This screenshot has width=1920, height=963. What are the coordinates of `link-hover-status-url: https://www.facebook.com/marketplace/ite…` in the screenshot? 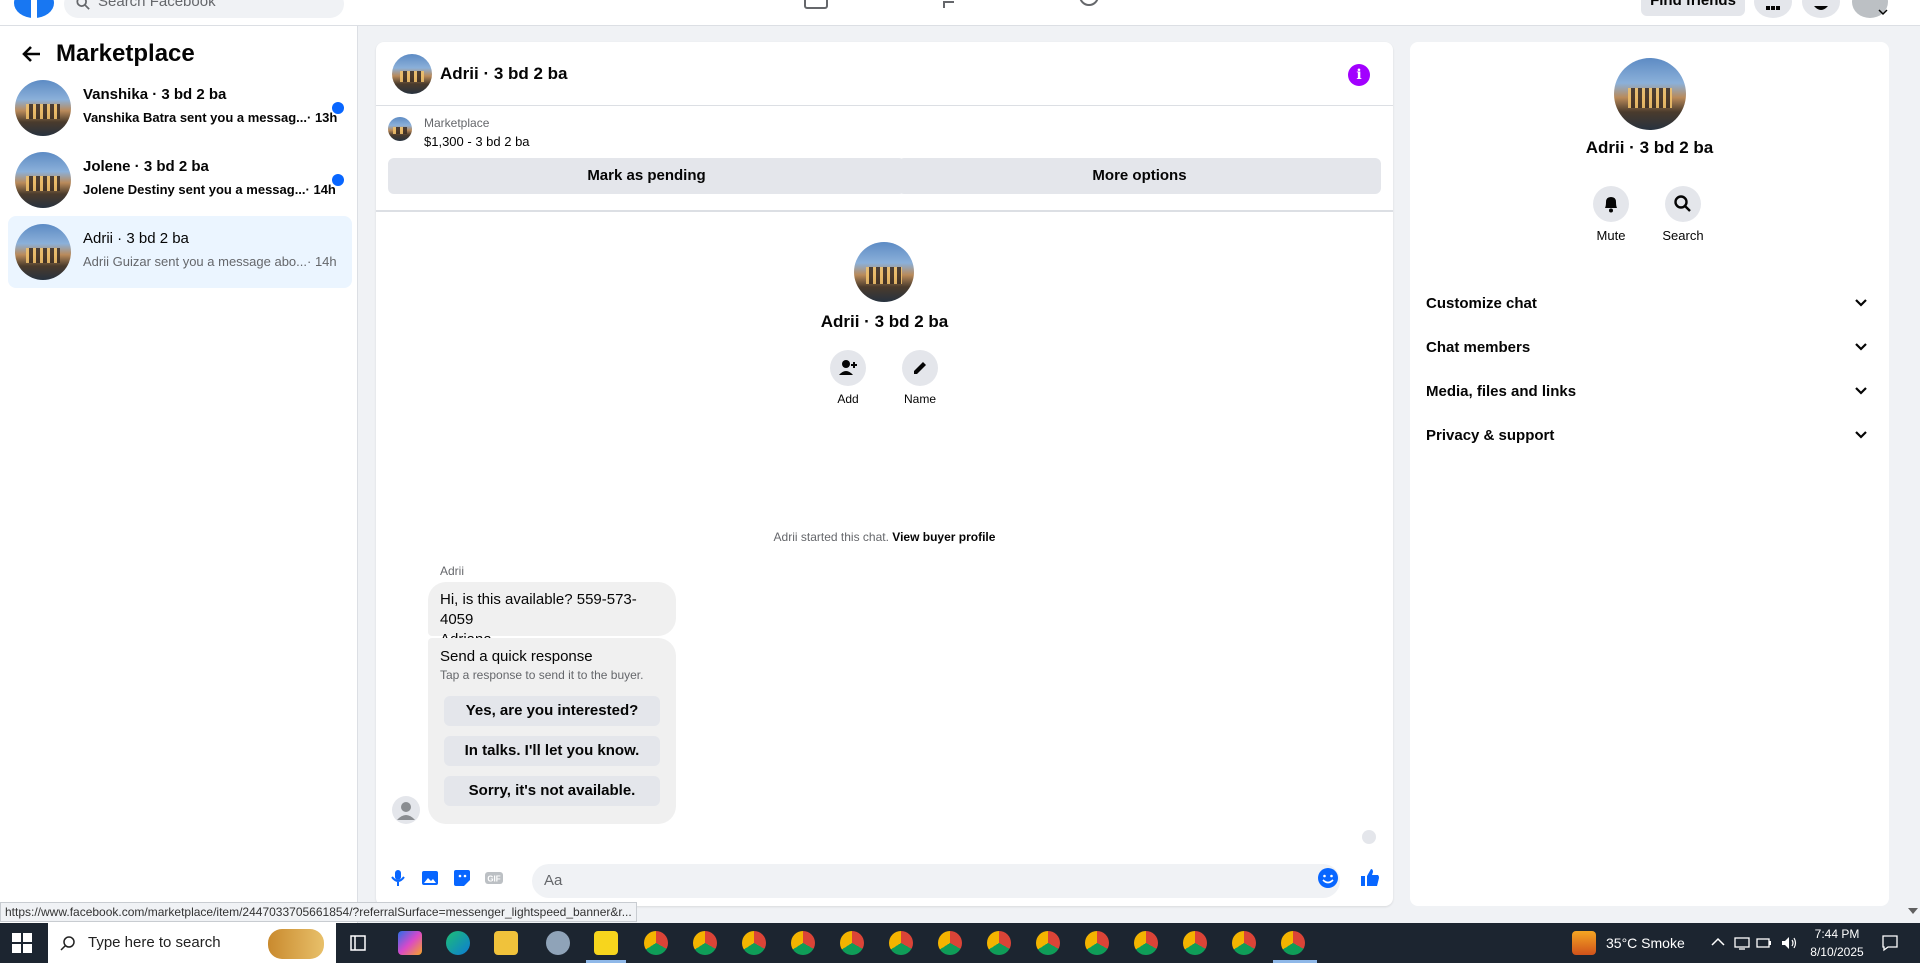 It's located at (318, 912).